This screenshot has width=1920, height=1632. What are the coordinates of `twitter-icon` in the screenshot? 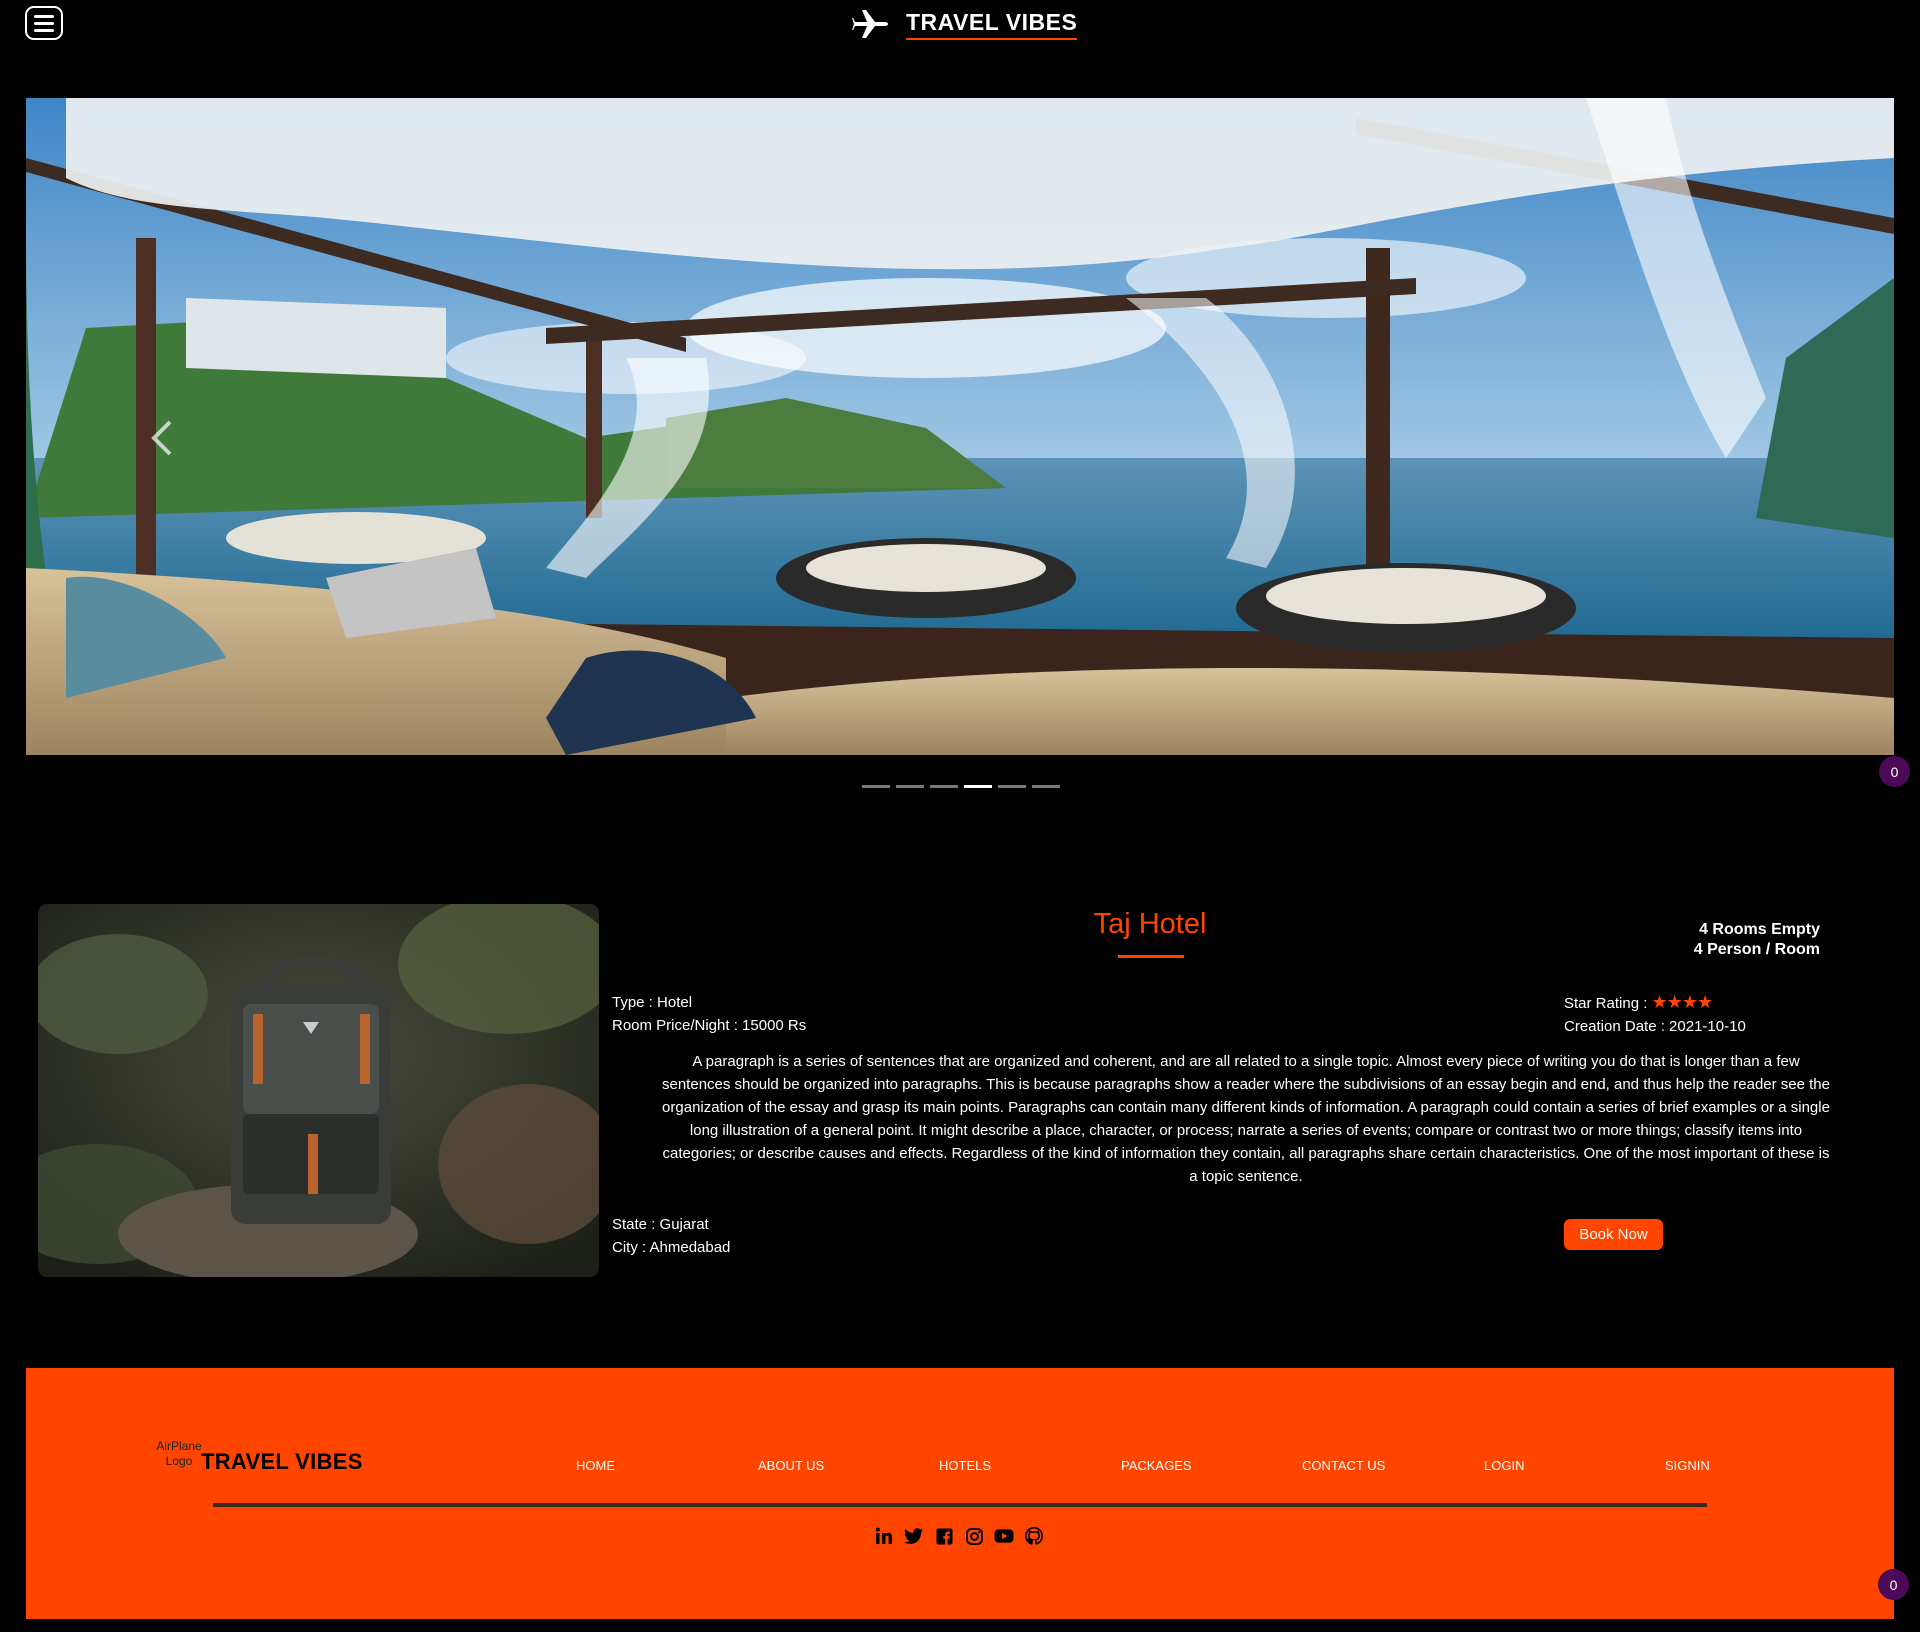 It's located at (914, 1536).